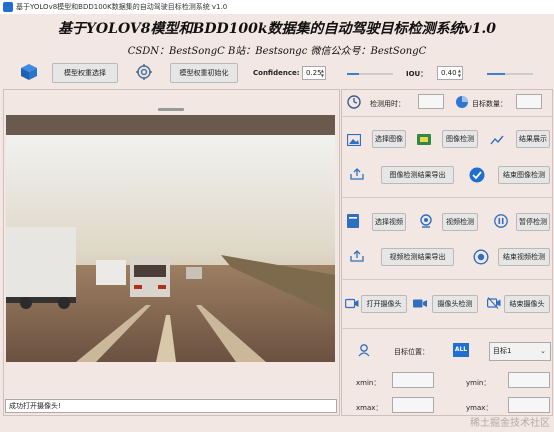 This screenshot has height=432, width=554. I want to click on close-camera-label: 结束摄像头, so click(527, 304).